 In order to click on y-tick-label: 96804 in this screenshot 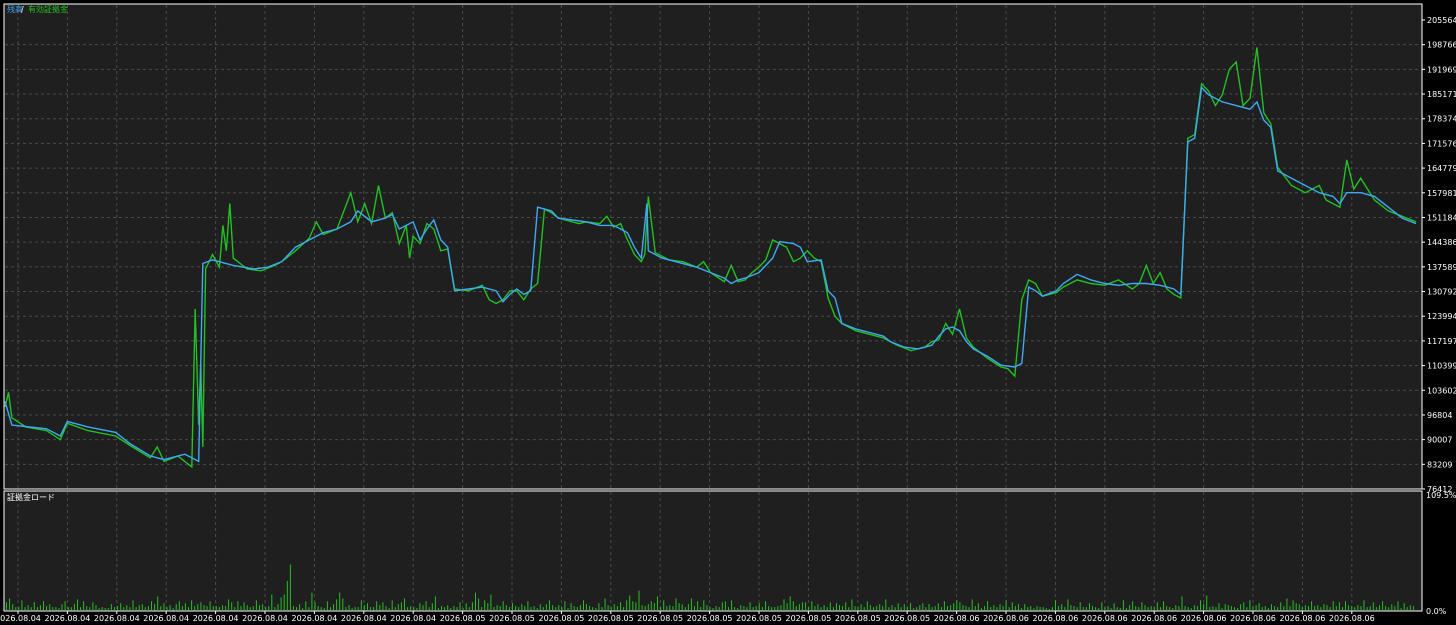, I will do `click(1439, 415)`.